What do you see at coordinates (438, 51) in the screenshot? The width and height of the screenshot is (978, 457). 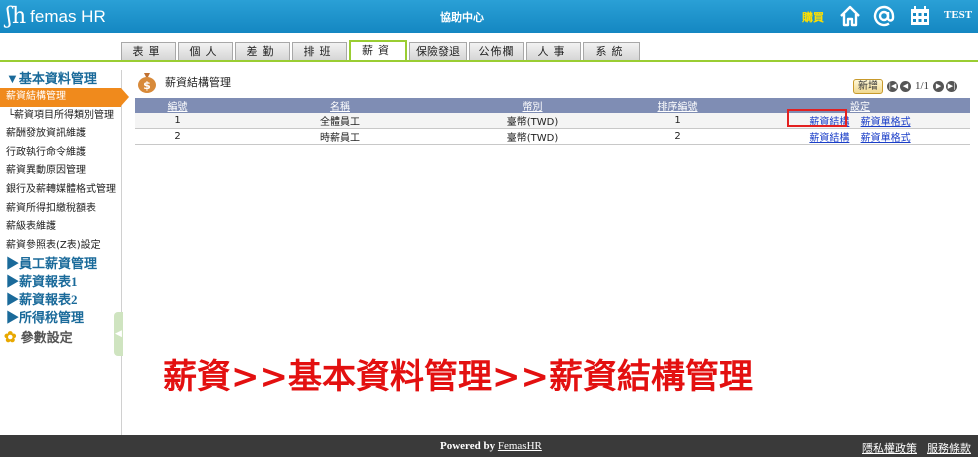 I see `tab-insurance: 保險發退` at bounding box center [438, 51].